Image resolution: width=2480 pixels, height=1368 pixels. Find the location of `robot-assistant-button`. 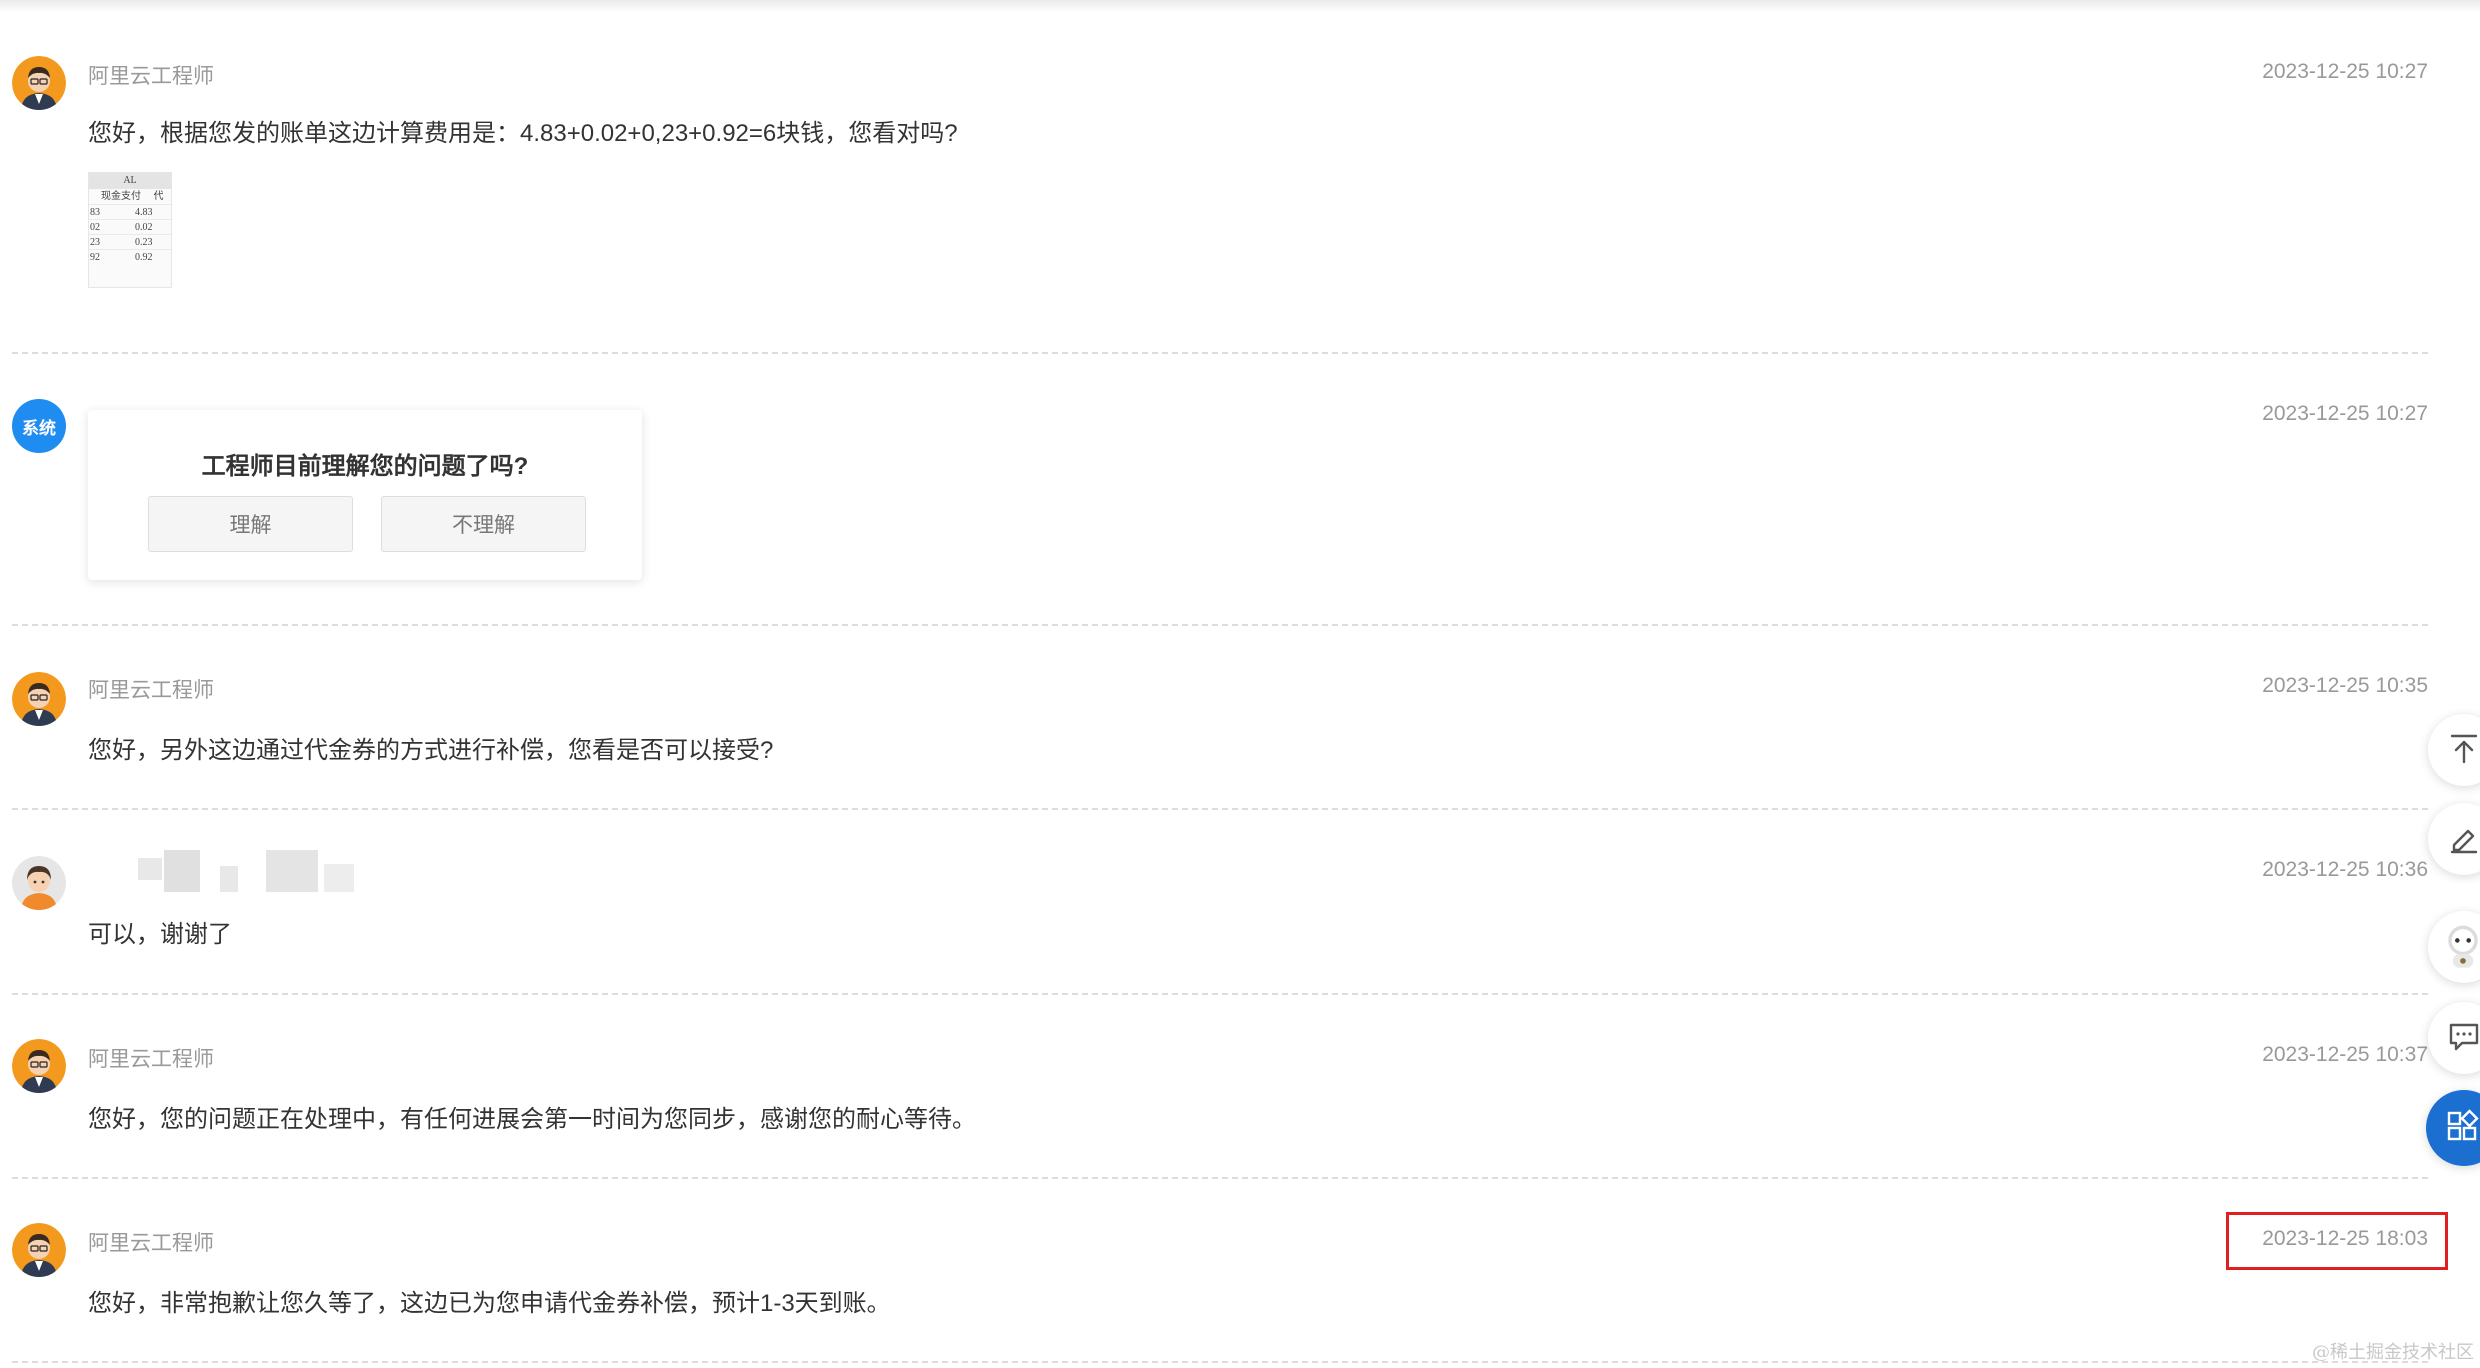

robot-assistant-button is located at coordinates (2454, 947).